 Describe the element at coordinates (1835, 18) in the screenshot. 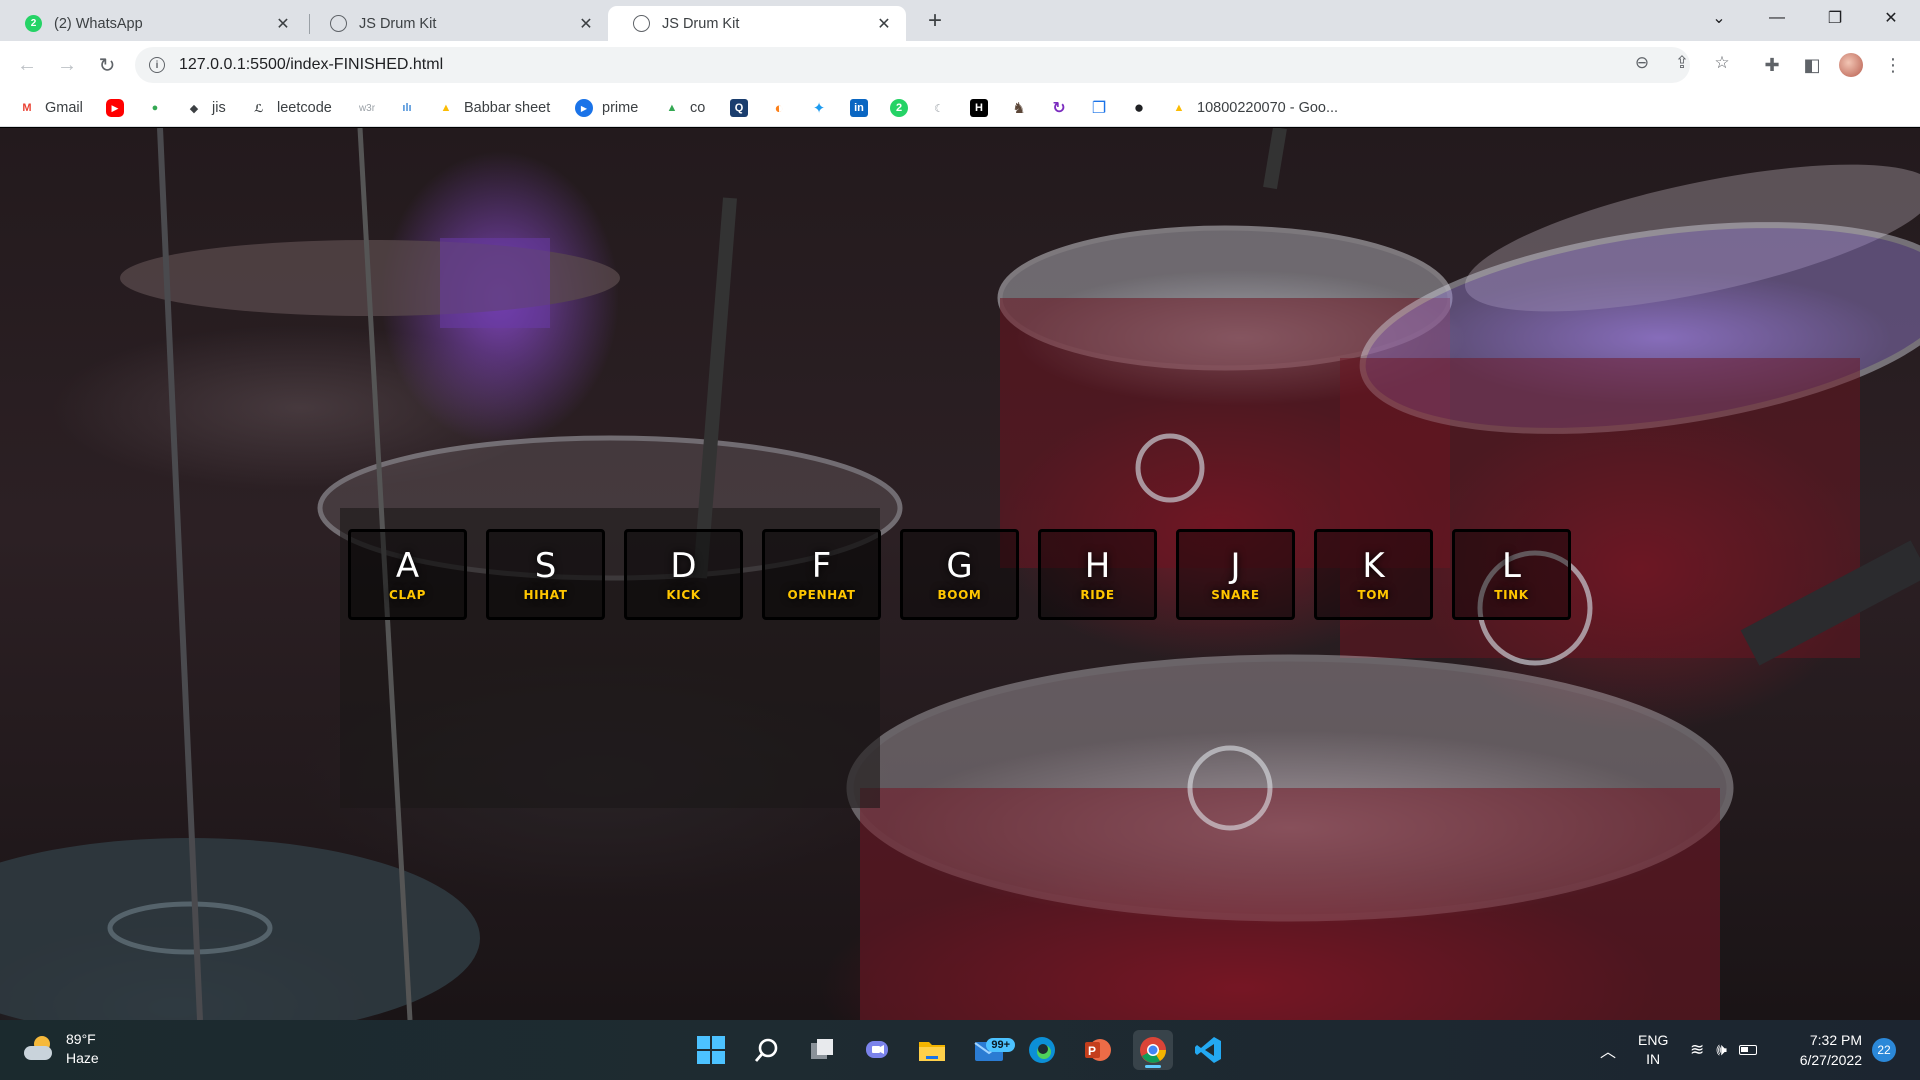

I see `restore-icon: ❐` at that location.